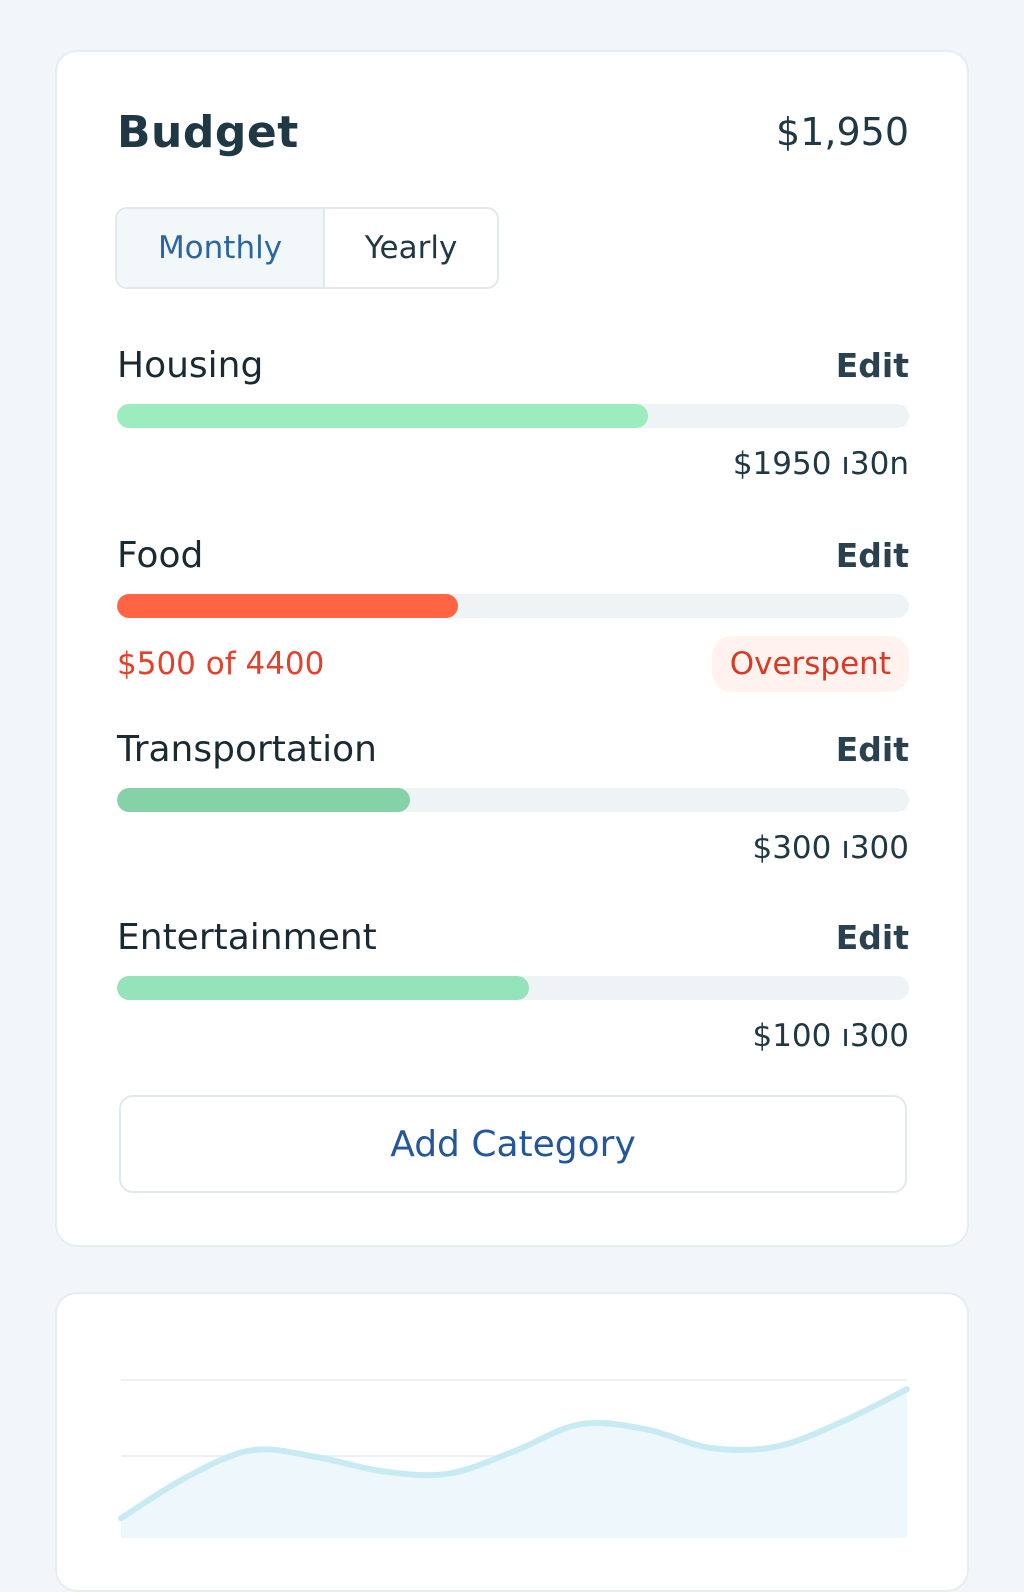 The image size is (1024, 1592). I want to click on category-name: Food, so click(160, 555).